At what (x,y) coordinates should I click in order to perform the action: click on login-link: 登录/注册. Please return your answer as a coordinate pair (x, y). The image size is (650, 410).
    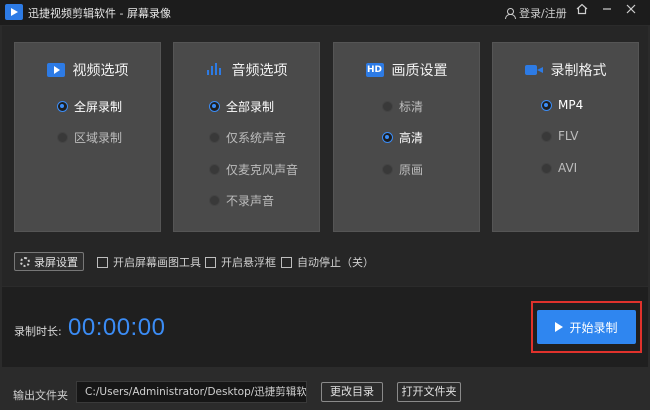
    Looking at the image, I should click on (536, 13).